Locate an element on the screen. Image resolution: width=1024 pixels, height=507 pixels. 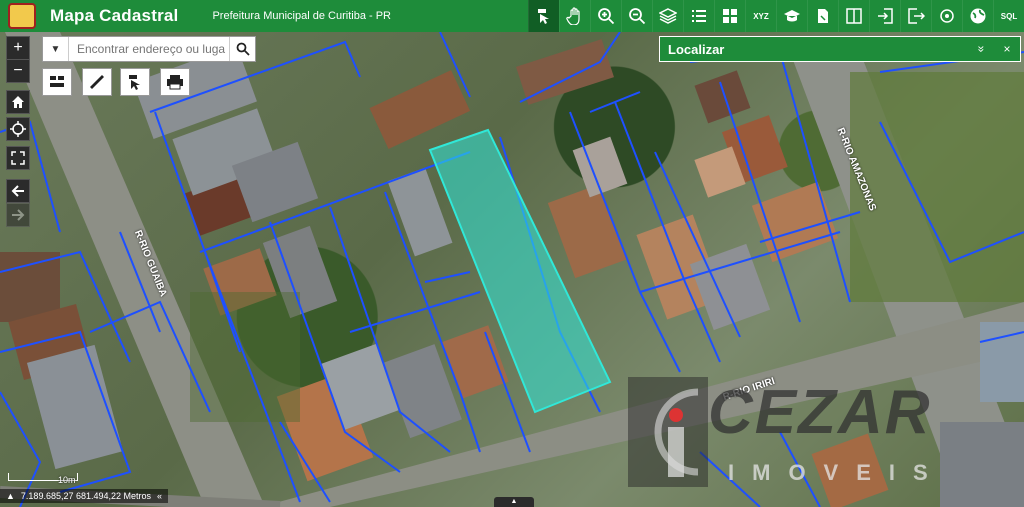
locate-button is located at coordinates (18, 129).